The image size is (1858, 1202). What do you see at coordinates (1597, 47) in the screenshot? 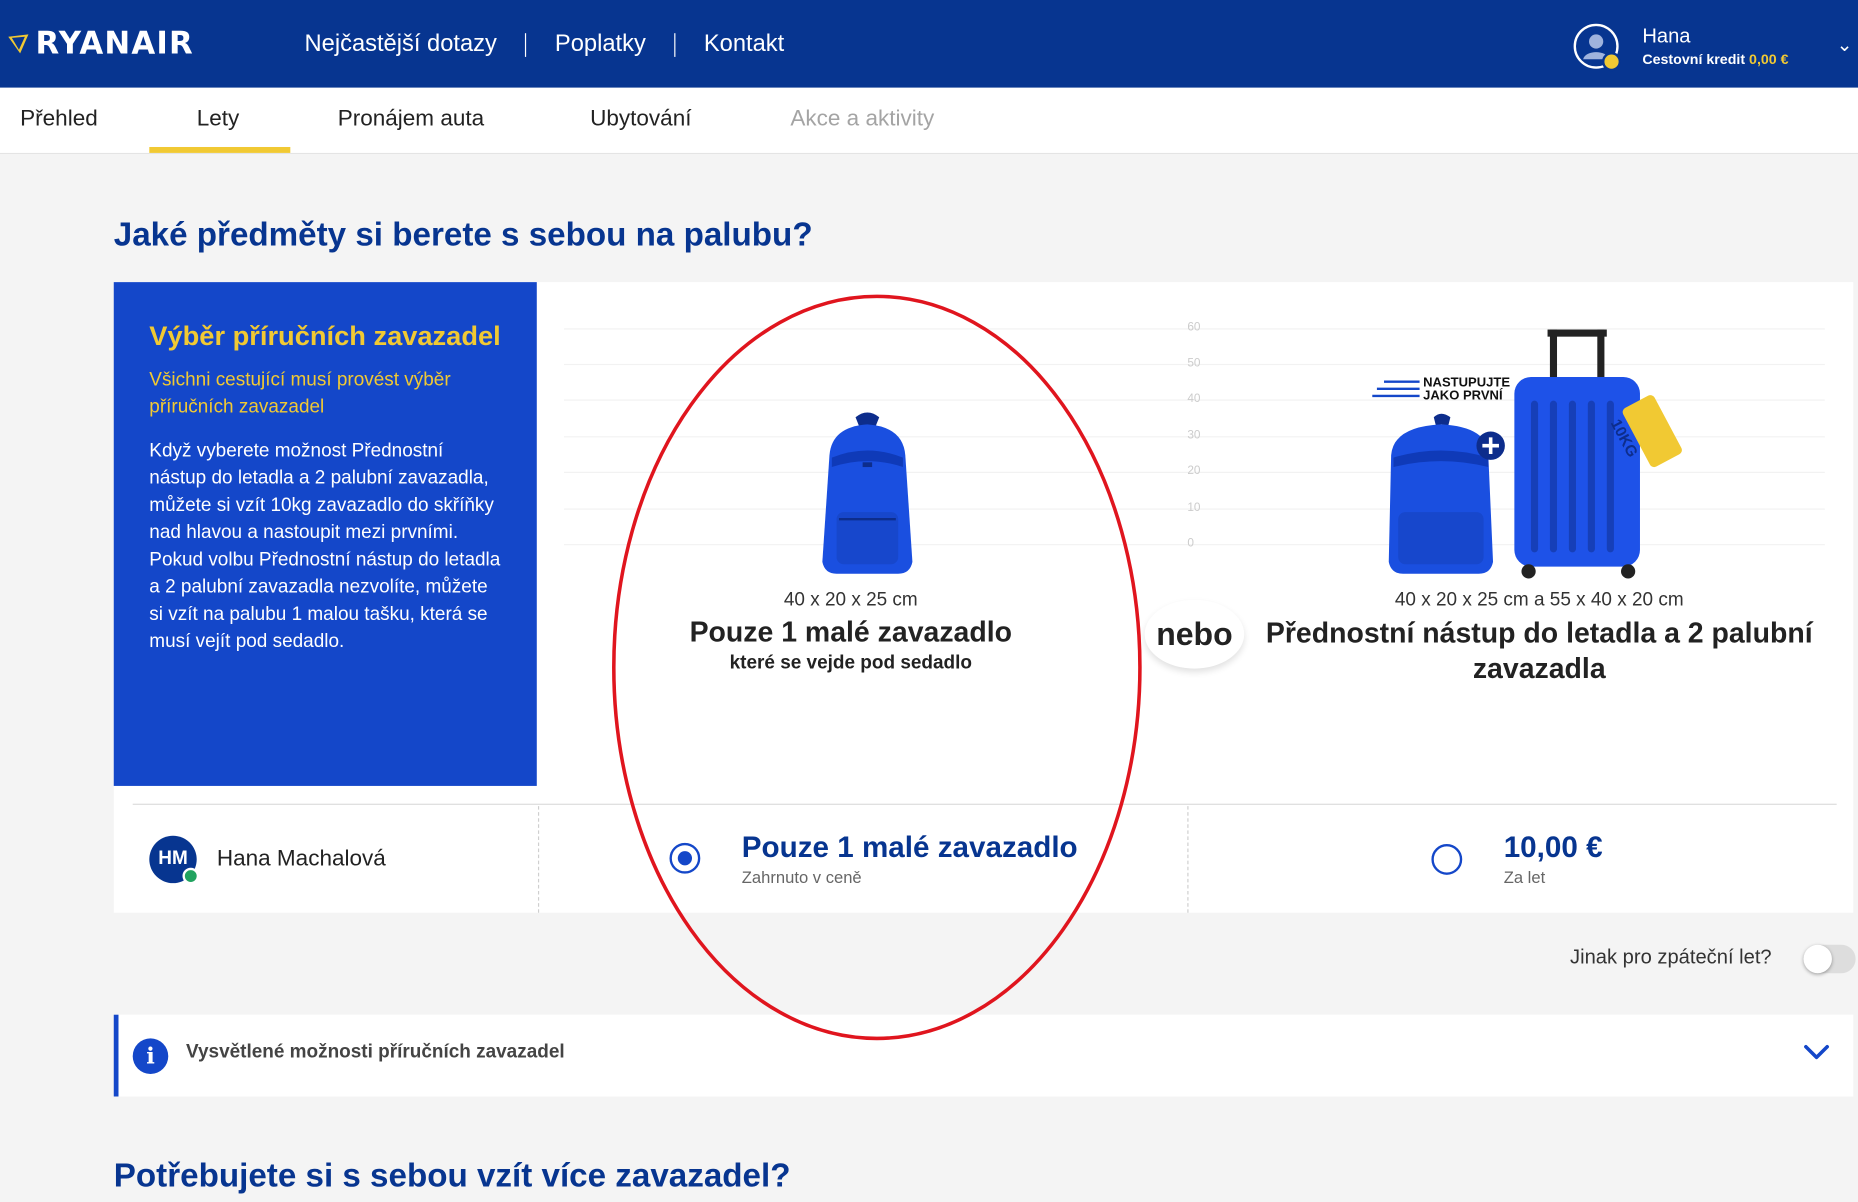
I see `user-avatar-icon` at bounding box center [1597, 47].